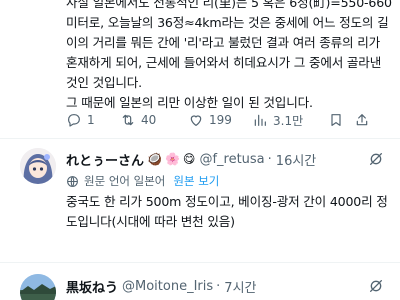 The image size is (400, 300). I want to click on like-count: 199, so click(220, 120).